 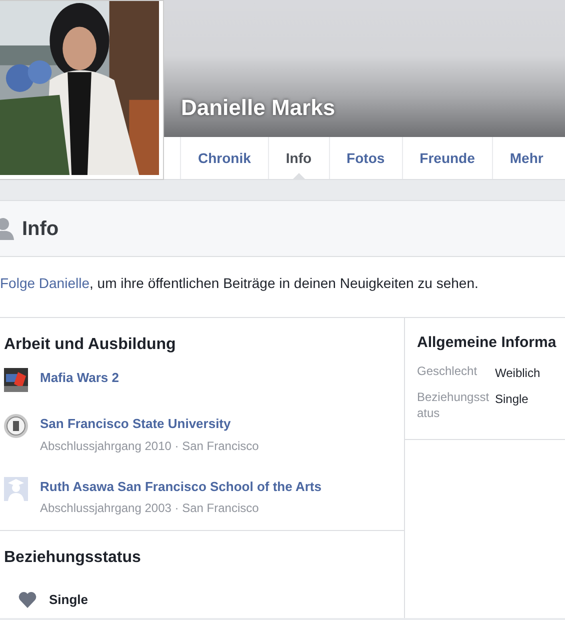 I want to click on section-heading: Beziehungsstatus, so click(x=72, y=558).